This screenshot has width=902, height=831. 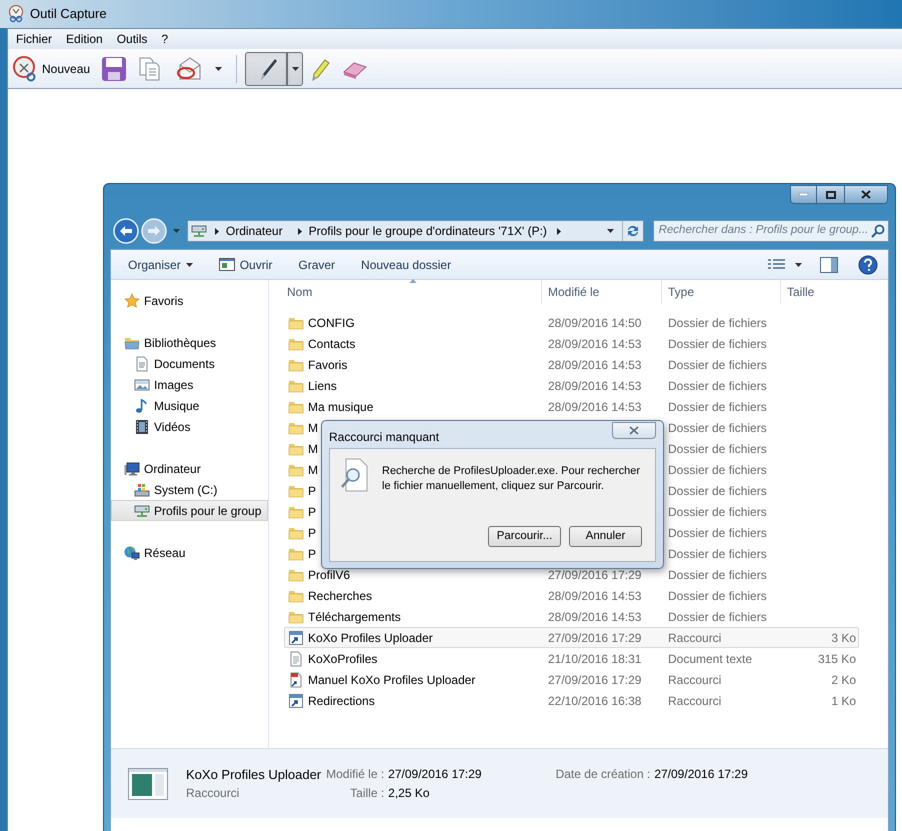 I want to click on file-name: Favoris, so click(x=328, y=365).